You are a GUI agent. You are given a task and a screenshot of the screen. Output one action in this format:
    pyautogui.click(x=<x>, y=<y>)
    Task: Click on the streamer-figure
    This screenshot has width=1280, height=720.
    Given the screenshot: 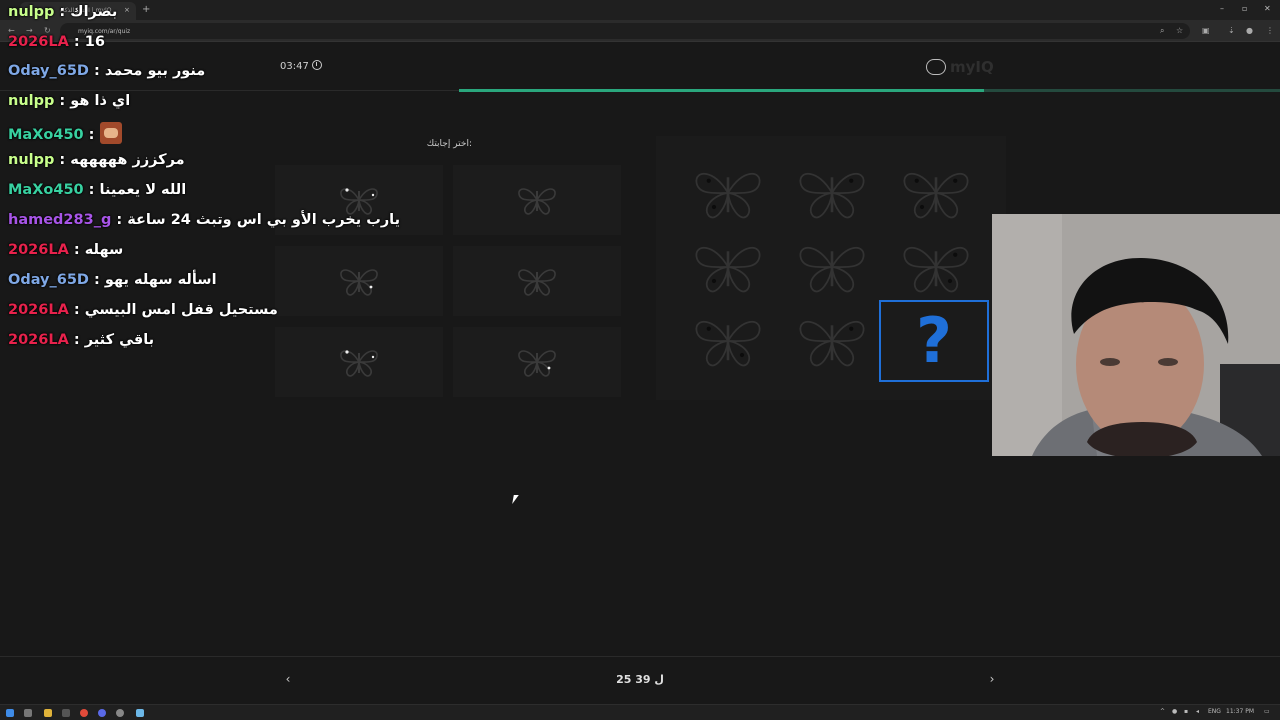 What is the action you would take?
    pyautogui.click(x=1136, y=335)
    